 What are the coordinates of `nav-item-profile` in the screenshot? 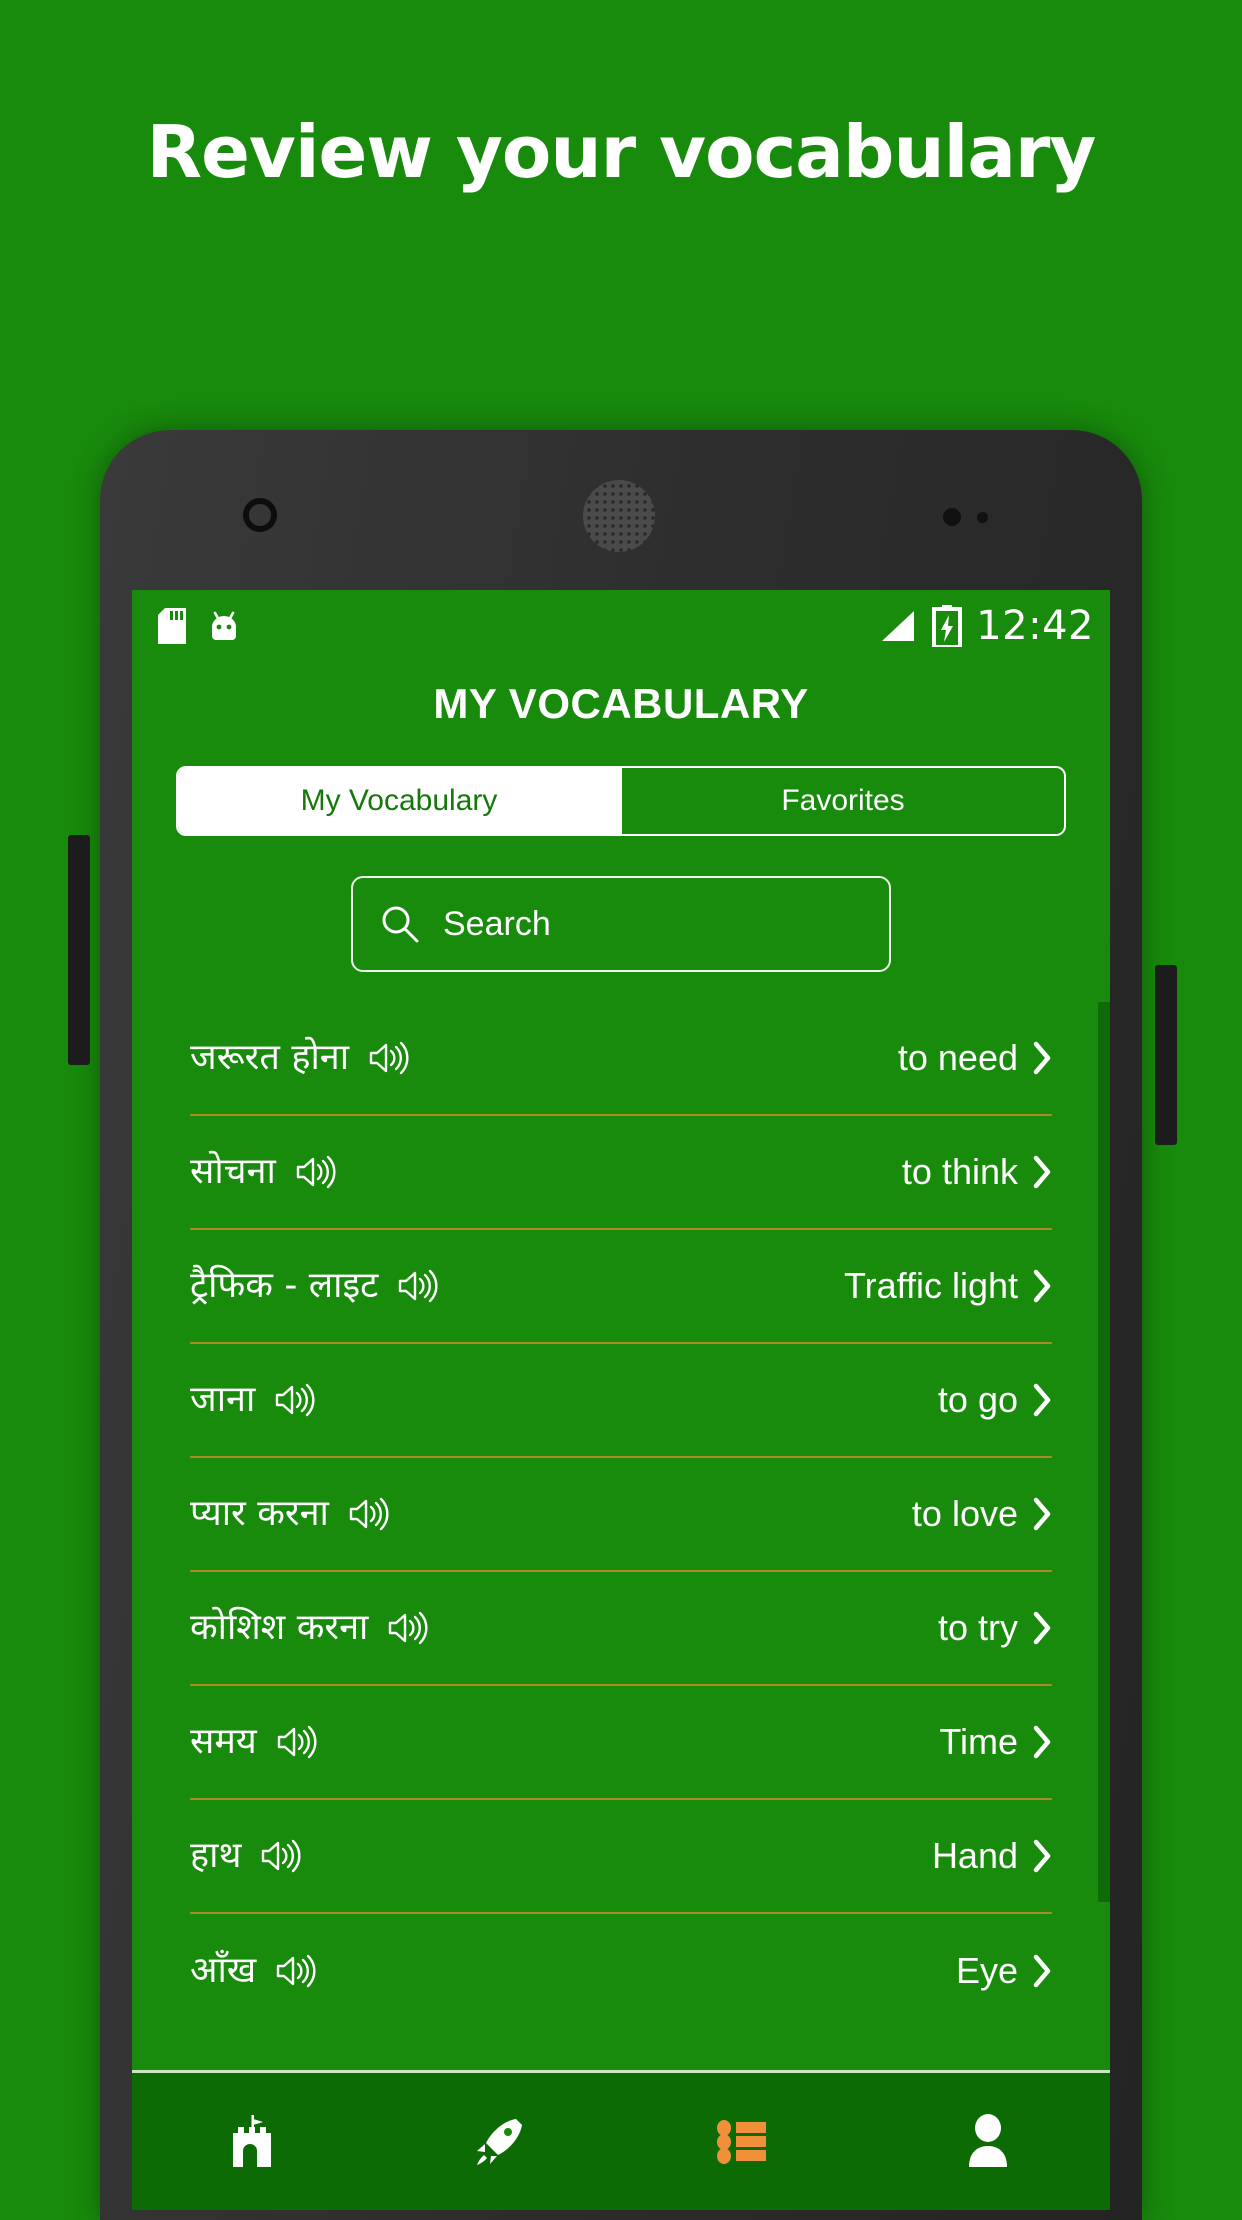 It's located at (988, 2142).